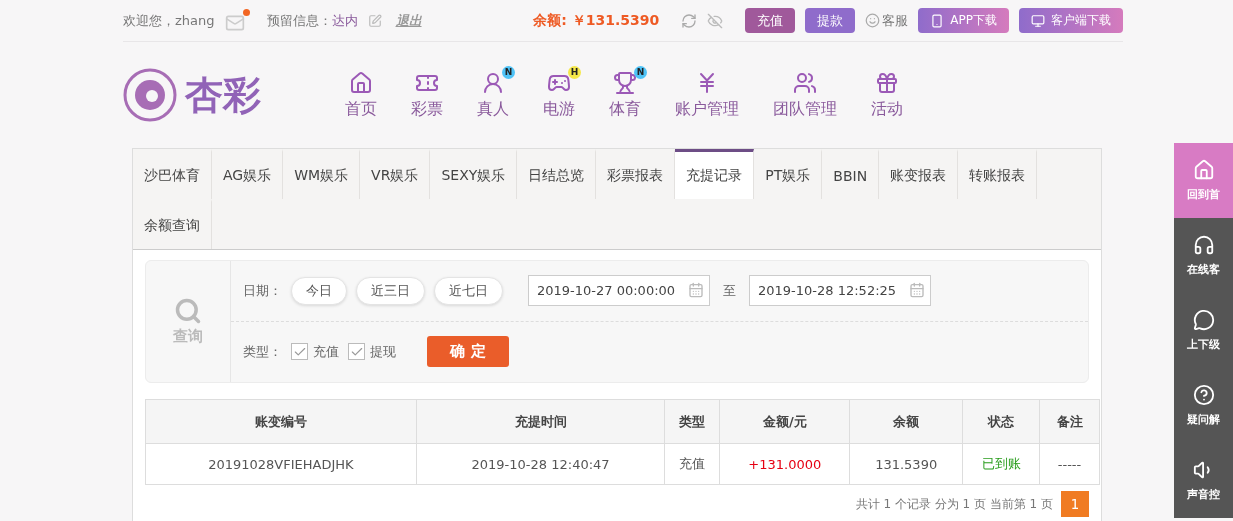 Image resolution: width=1233 pixels, height=521 pixels. I want to click on phone-icon, so click(937, 20).